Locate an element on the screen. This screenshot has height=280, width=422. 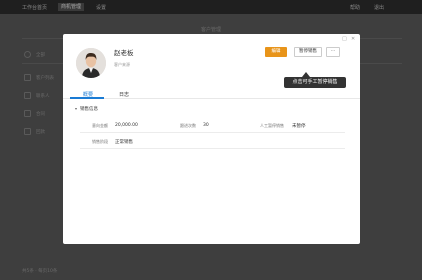
section-title: 销售信息 is located at coordinates (89, 109).